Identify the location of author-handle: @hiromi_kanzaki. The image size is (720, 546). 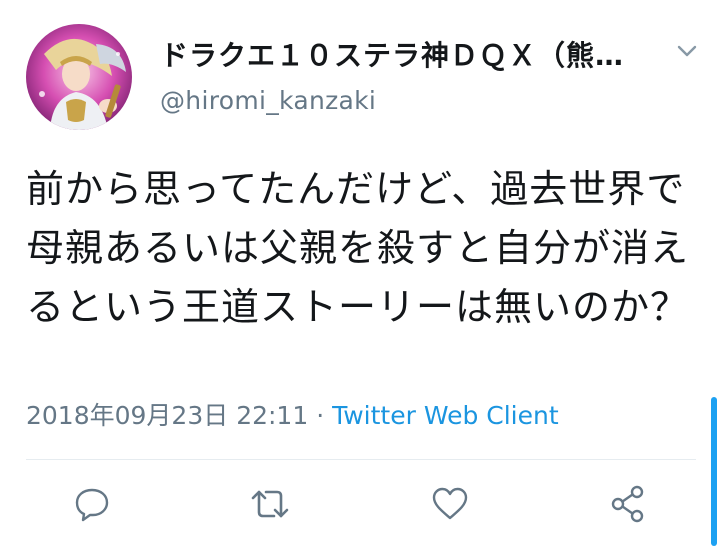
(268, 100).